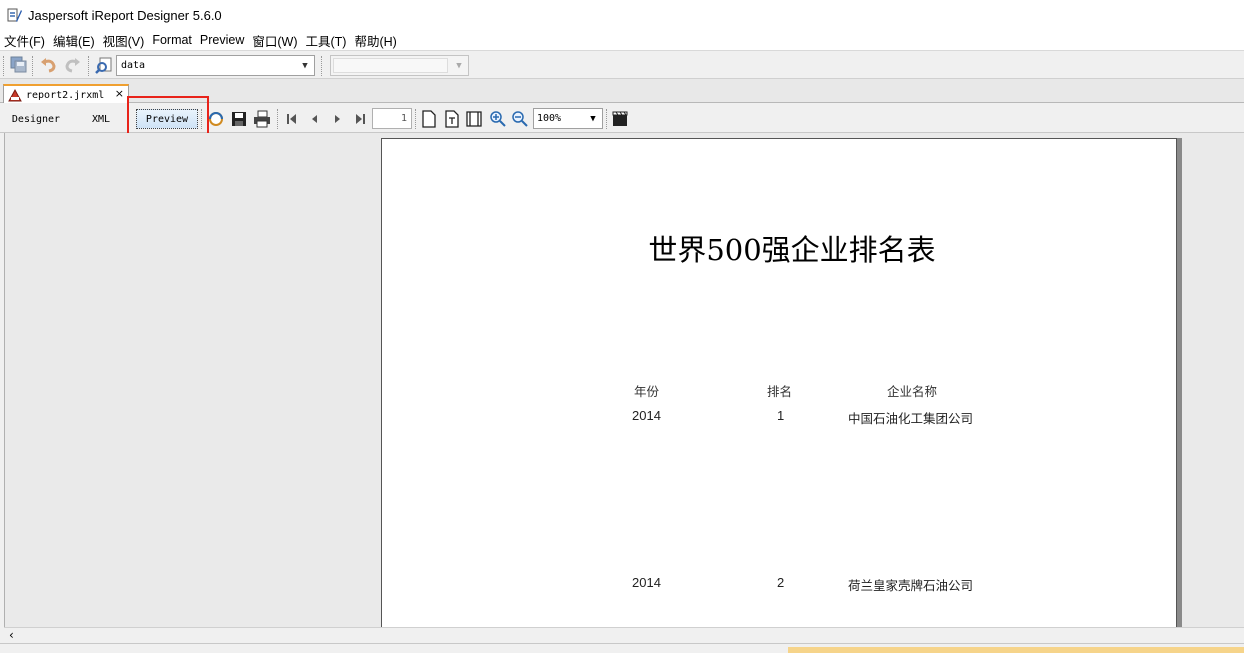  I want to click on document-tab-bar: report2.jrxml ×, so click(622, 91).